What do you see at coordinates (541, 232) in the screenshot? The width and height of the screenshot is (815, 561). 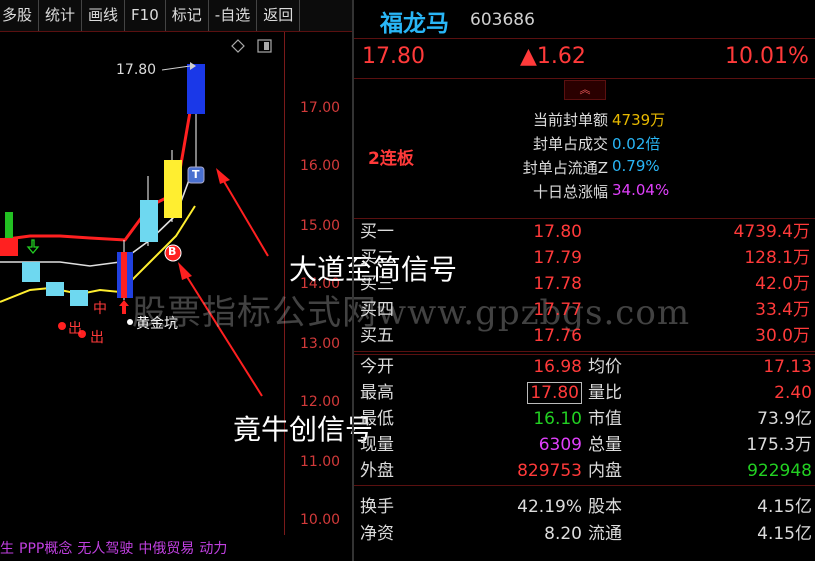 I see `orderbook-price: 17.80` at bounding box center [541, 232].